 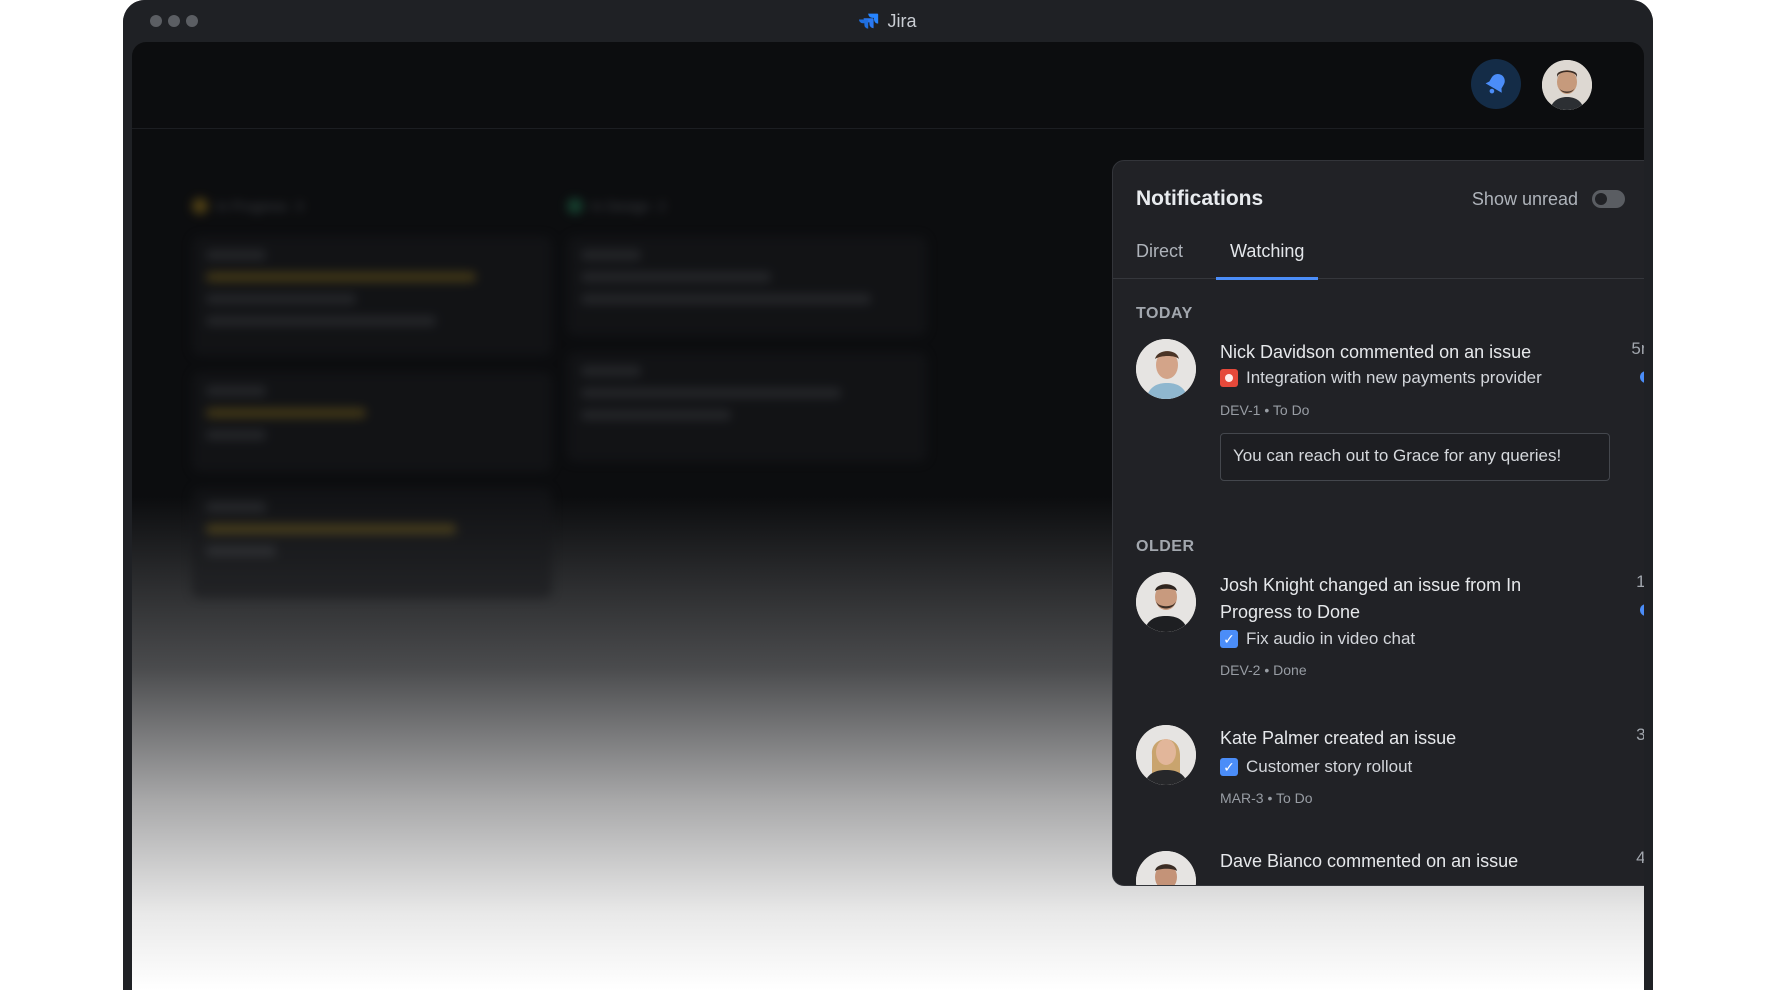 I want to click on board-column: In Progress 3, so click(x=372, y=395).